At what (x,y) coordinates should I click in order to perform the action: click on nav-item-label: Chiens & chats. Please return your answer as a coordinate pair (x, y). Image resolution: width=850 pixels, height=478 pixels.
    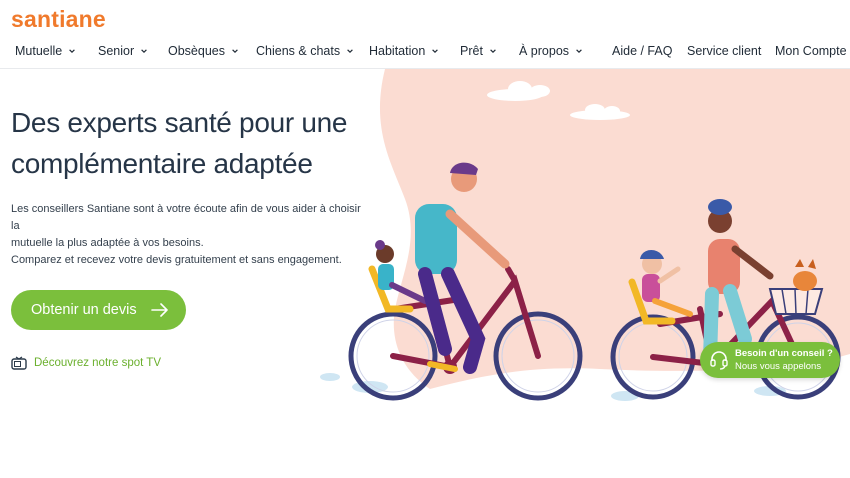
    Looking at the image, I should click on (298, 51).